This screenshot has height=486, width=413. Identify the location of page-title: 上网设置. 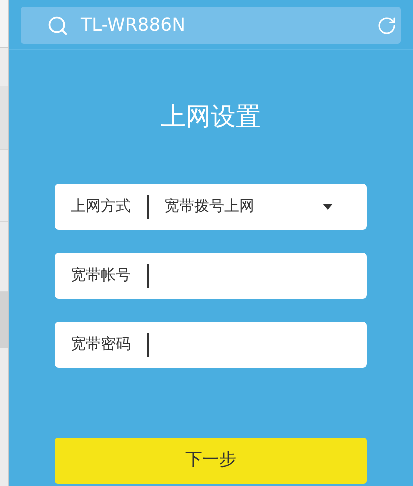
(211, 117).